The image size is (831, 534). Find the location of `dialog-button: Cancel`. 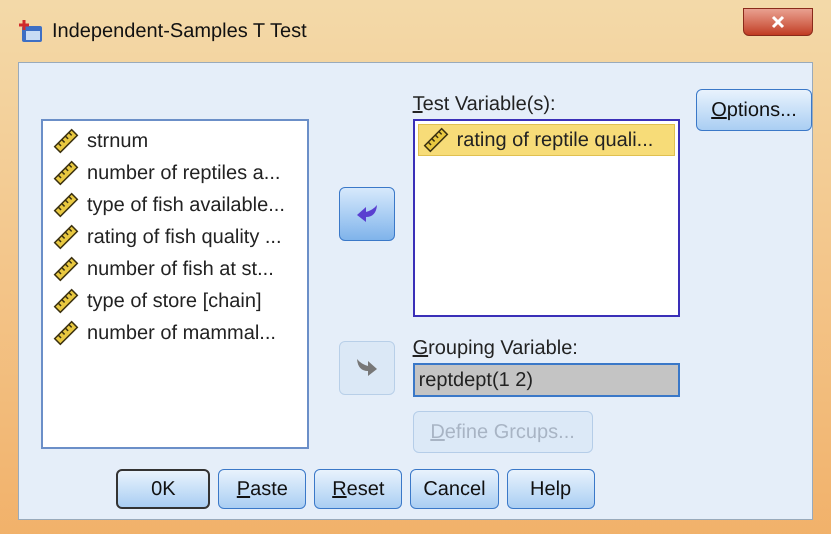

dialog-button: Cancel is located at coordinates (454, 489).